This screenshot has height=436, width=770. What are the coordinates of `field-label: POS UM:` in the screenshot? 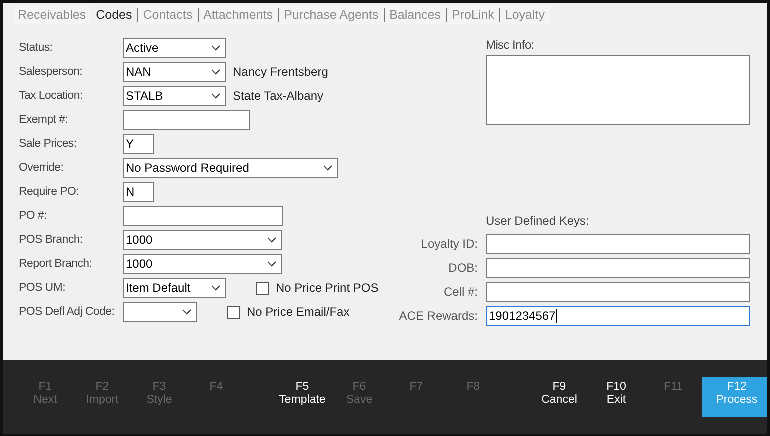 It's located at (42, 288).